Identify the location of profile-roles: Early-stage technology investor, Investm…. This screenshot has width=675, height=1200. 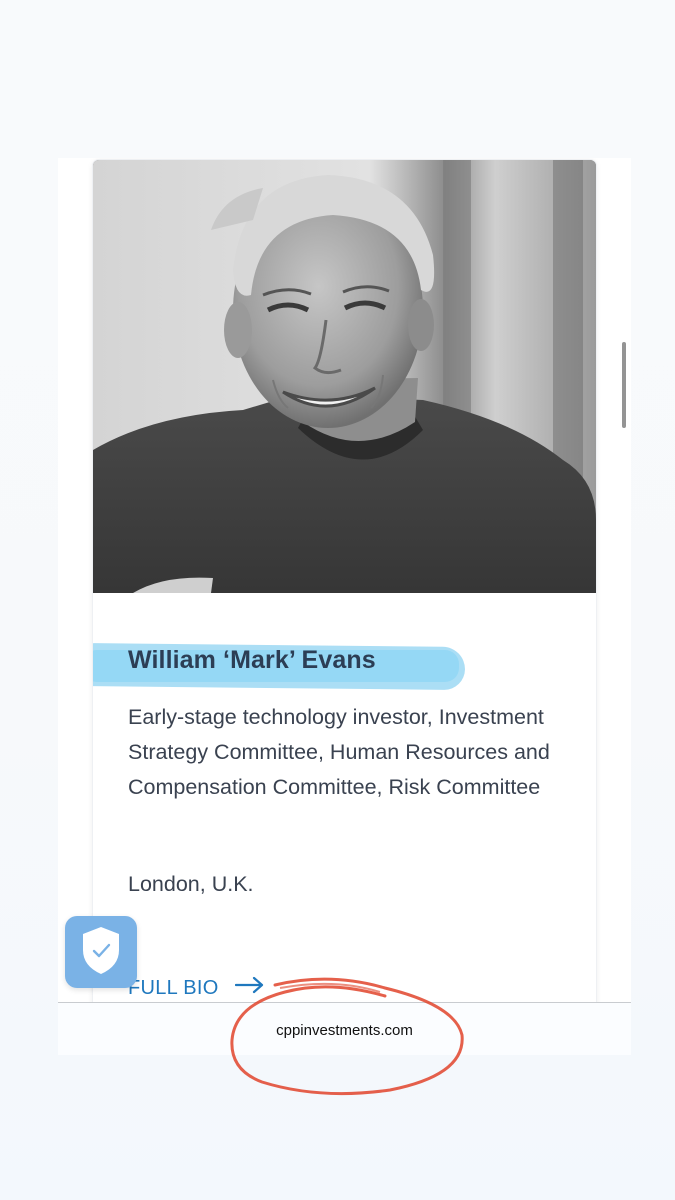
(339, 752).